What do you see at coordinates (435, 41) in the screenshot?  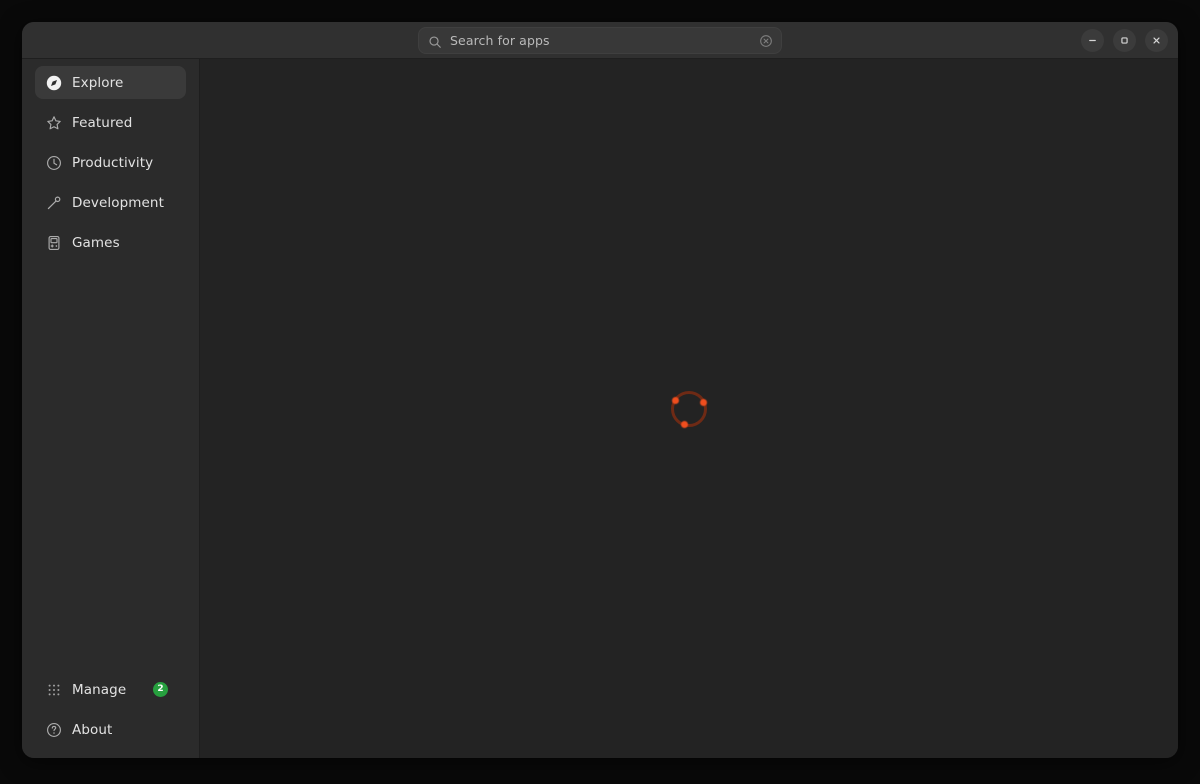 I see `search-icon` at bounding box center [435, 41].